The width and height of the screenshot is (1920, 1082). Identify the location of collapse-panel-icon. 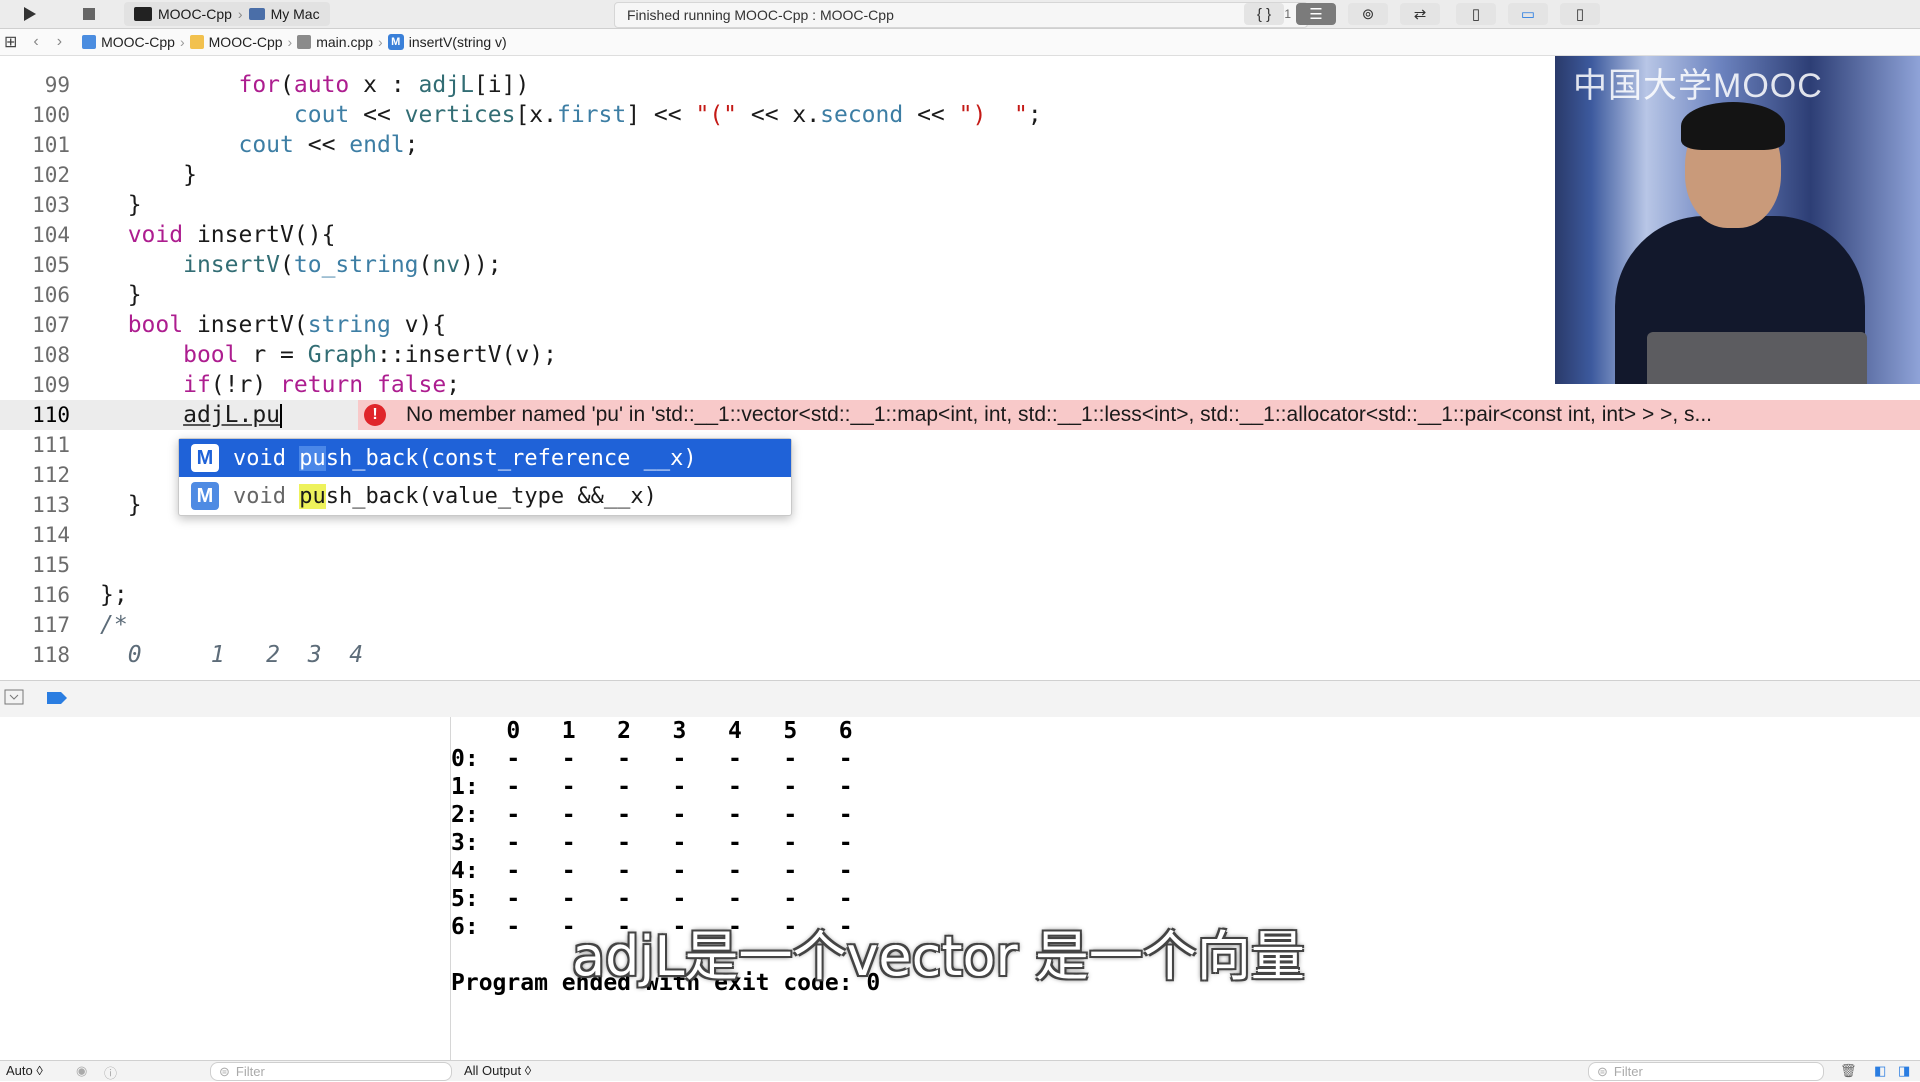
(14, 697).